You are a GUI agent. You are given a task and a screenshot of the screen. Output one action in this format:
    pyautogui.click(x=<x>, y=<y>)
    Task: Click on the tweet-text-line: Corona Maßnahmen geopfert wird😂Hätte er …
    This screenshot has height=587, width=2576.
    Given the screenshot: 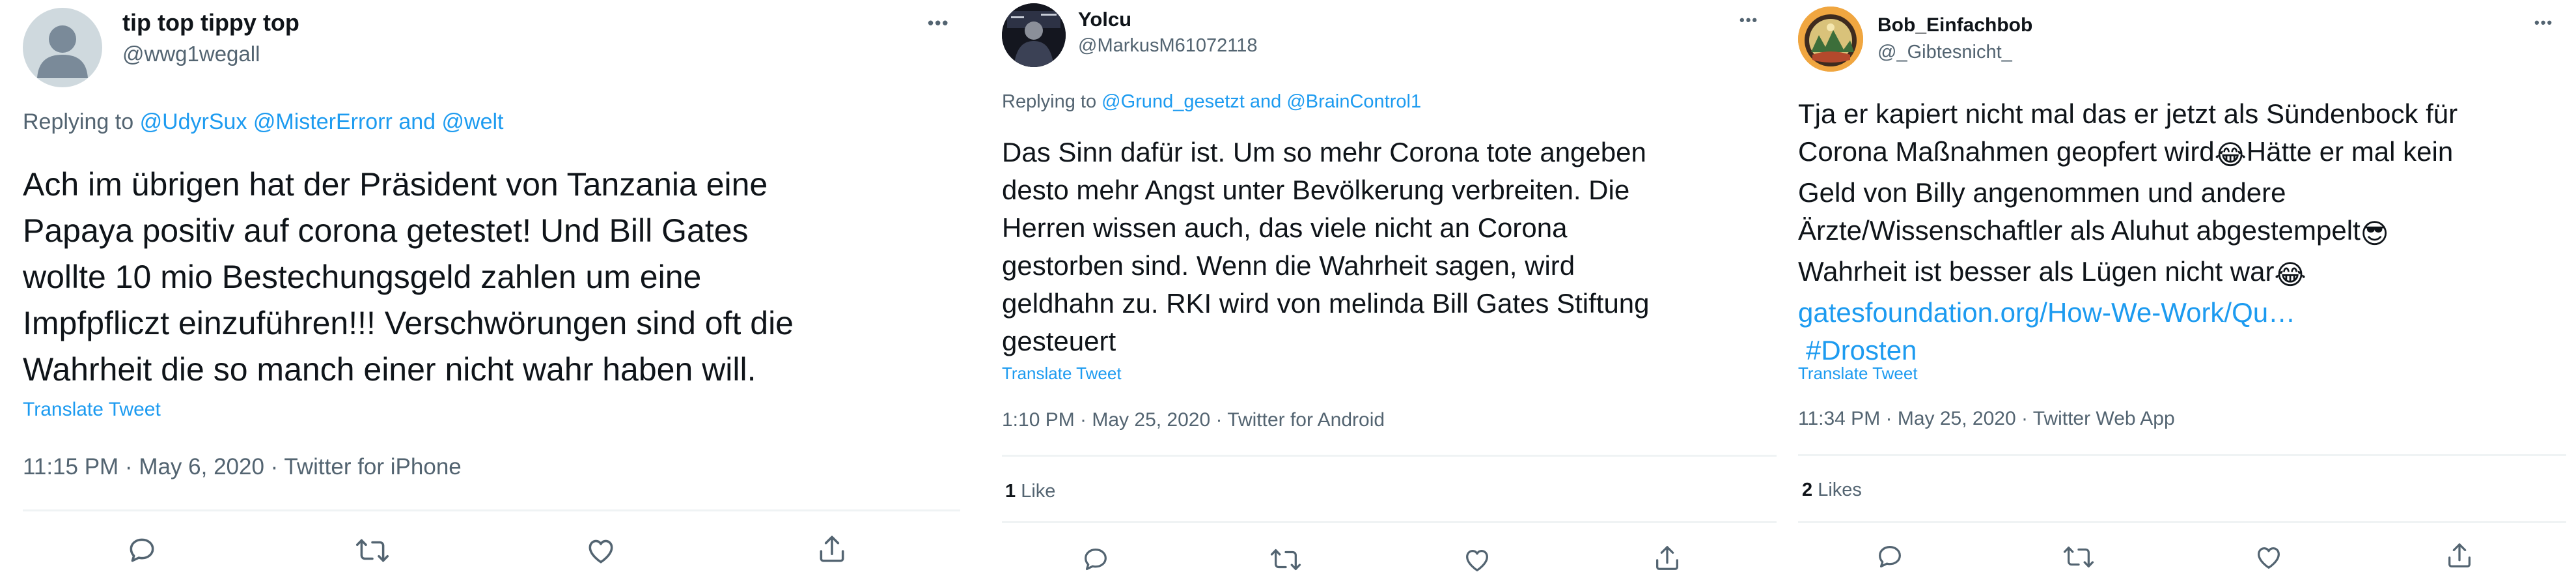 What is the action you would take?
    pyautogui.click(x=2182, y=153)
    